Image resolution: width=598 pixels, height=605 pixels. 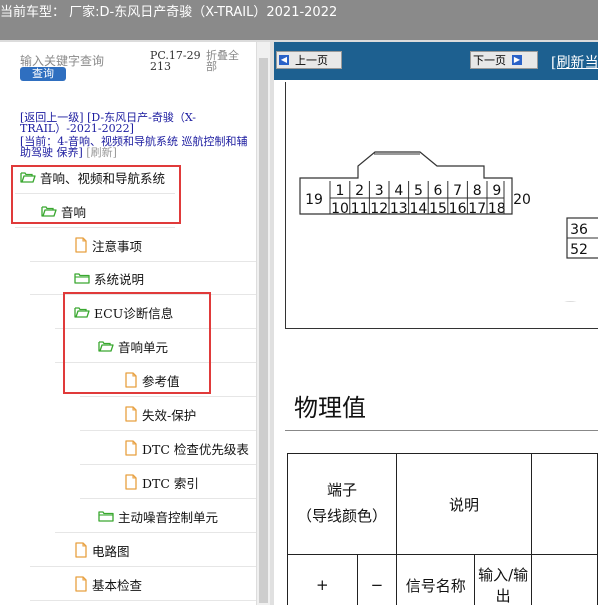 What do you see at coordinates (168, 517) in the screenshot?
I see `tree-item-label: 主动噪音控制单元` at bounding box center [168, 517].